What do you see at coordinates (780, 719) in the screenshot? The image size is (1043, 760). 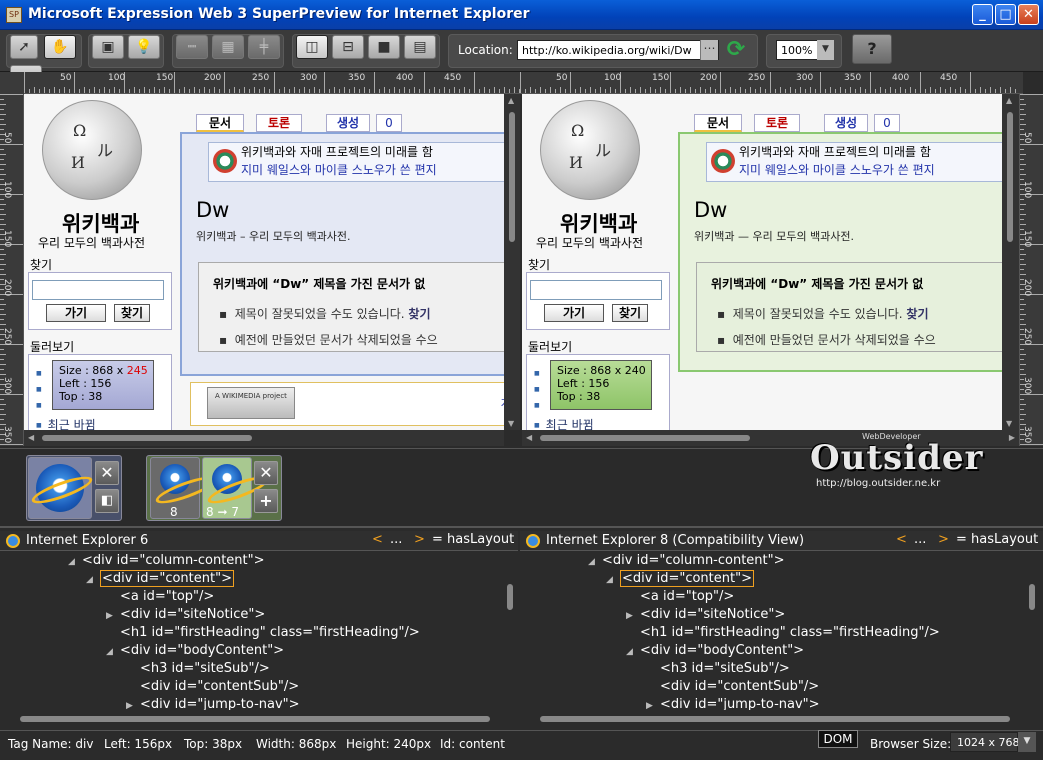 I see `dom-hscroll-right` at bounding box center [780, 719].